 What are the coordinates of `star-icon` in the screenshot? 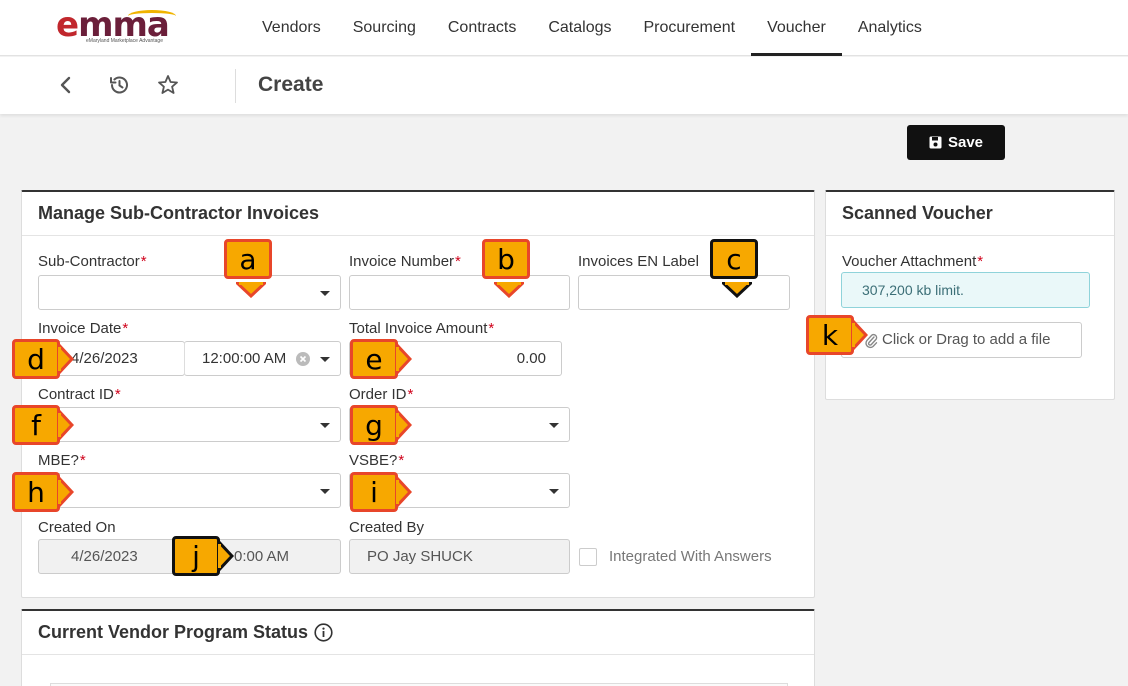 It's located at (168, 84).